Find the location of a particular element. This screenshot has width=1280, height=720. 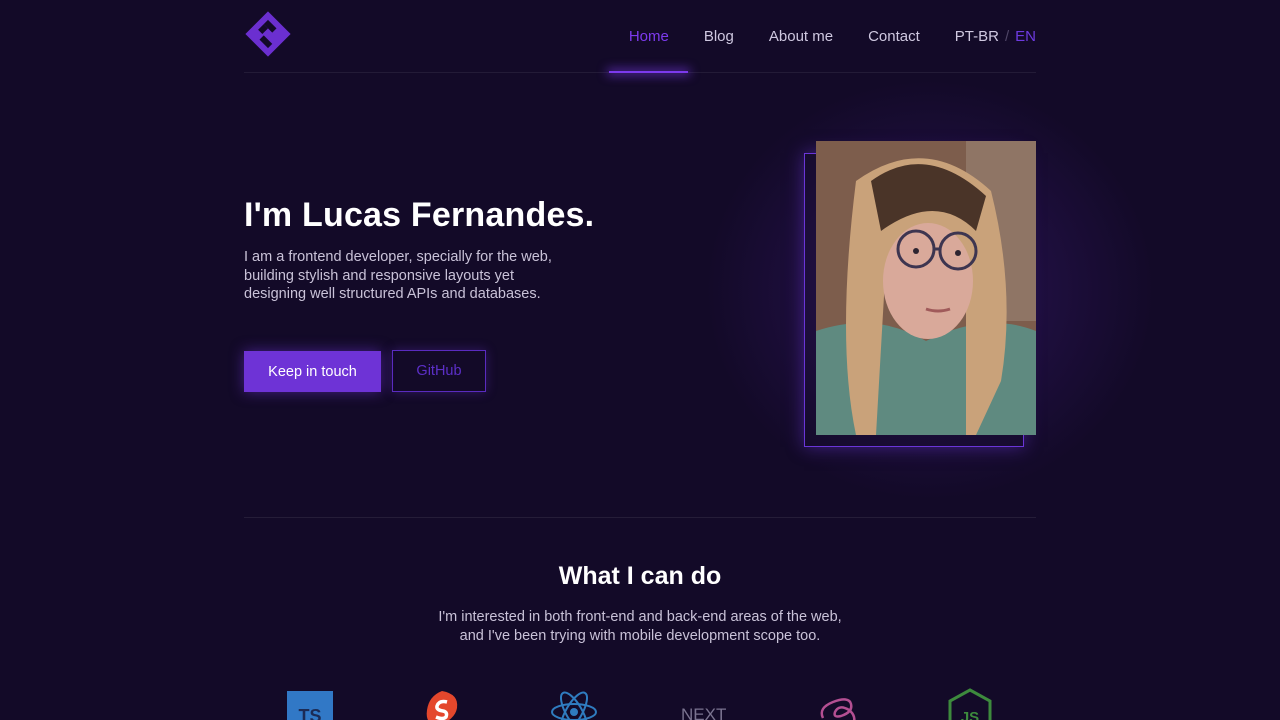

react-icon is located at coordinates (574, 705).